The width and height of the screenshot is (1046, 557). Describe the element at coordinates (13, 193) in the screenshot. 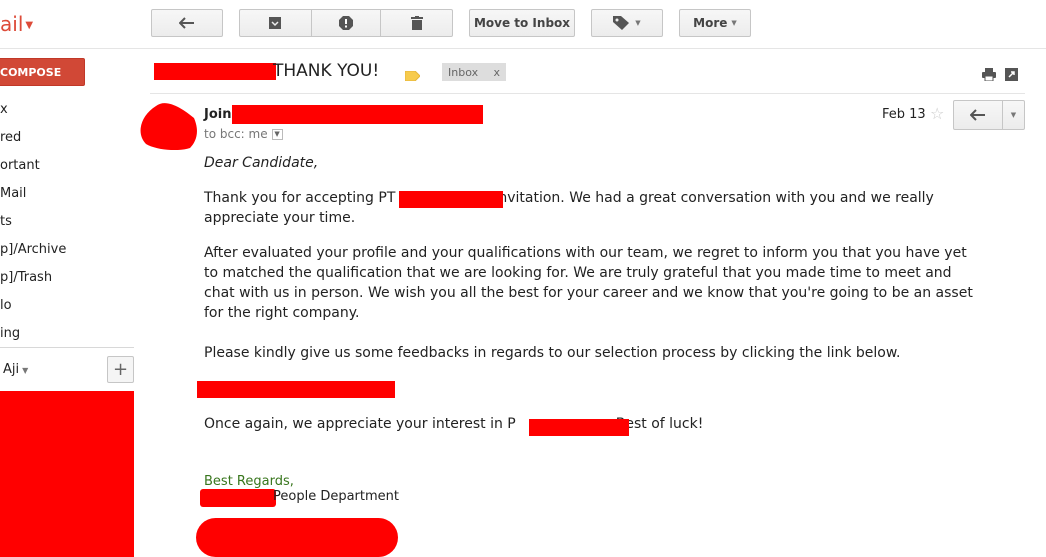

I see `sidebar-item-sent-mail: Mail` at that location.